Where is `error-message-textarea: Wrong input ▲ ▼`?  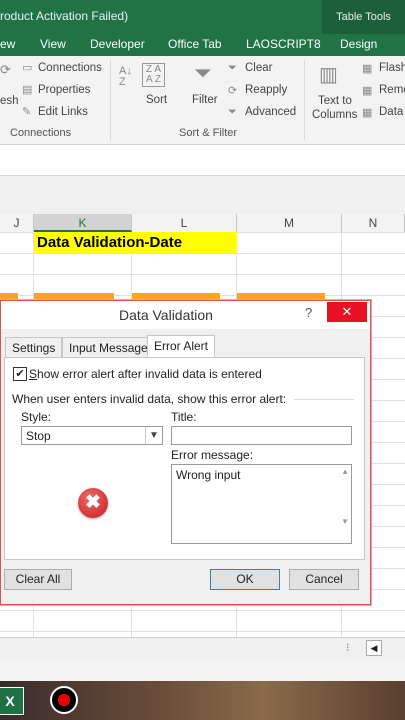
error-message-textarea: Wrong input ▲ ▼ is located at coordinates (261, 504).